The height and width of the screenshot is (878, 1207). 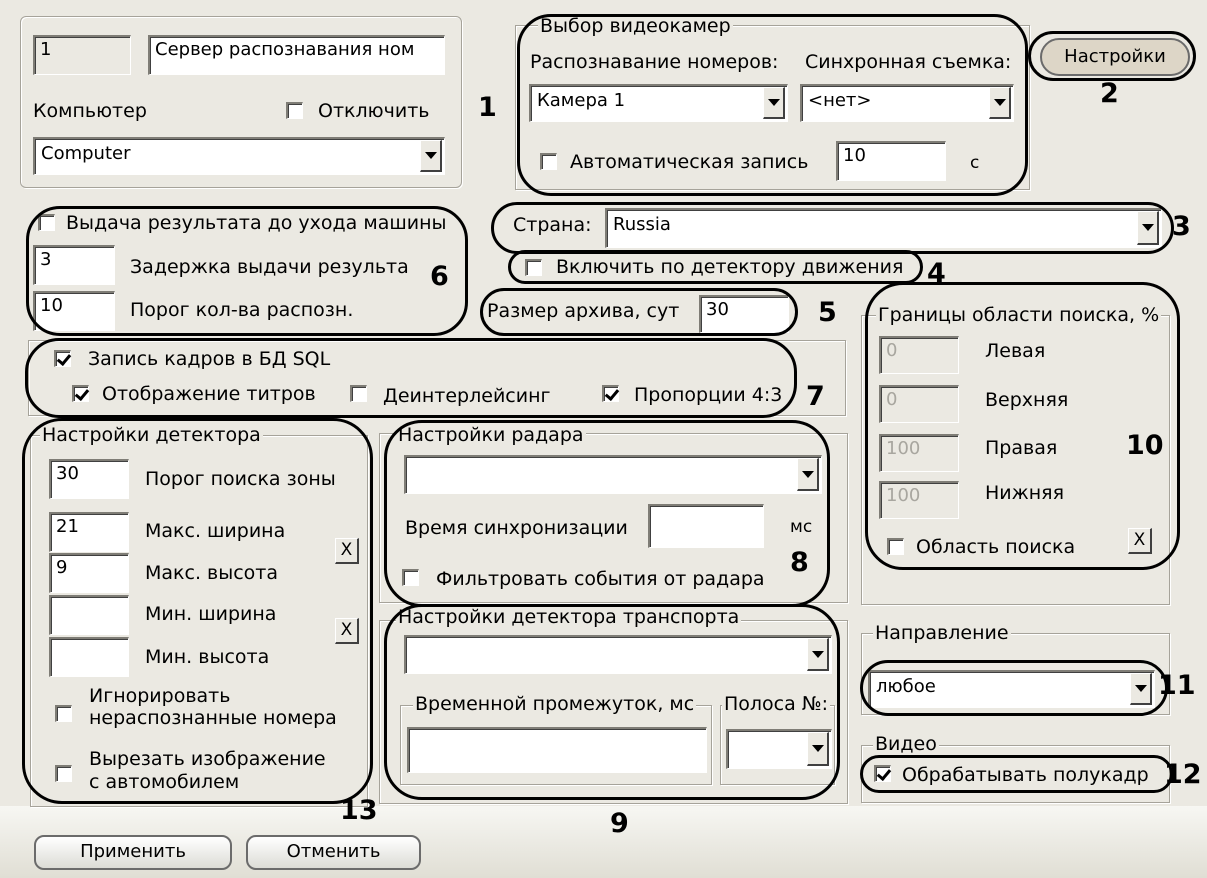 What do you see at coordinates (1015, 351) in the screenshot?
I see `bound-left-label: Левая` at bounding box center [1015, 351].